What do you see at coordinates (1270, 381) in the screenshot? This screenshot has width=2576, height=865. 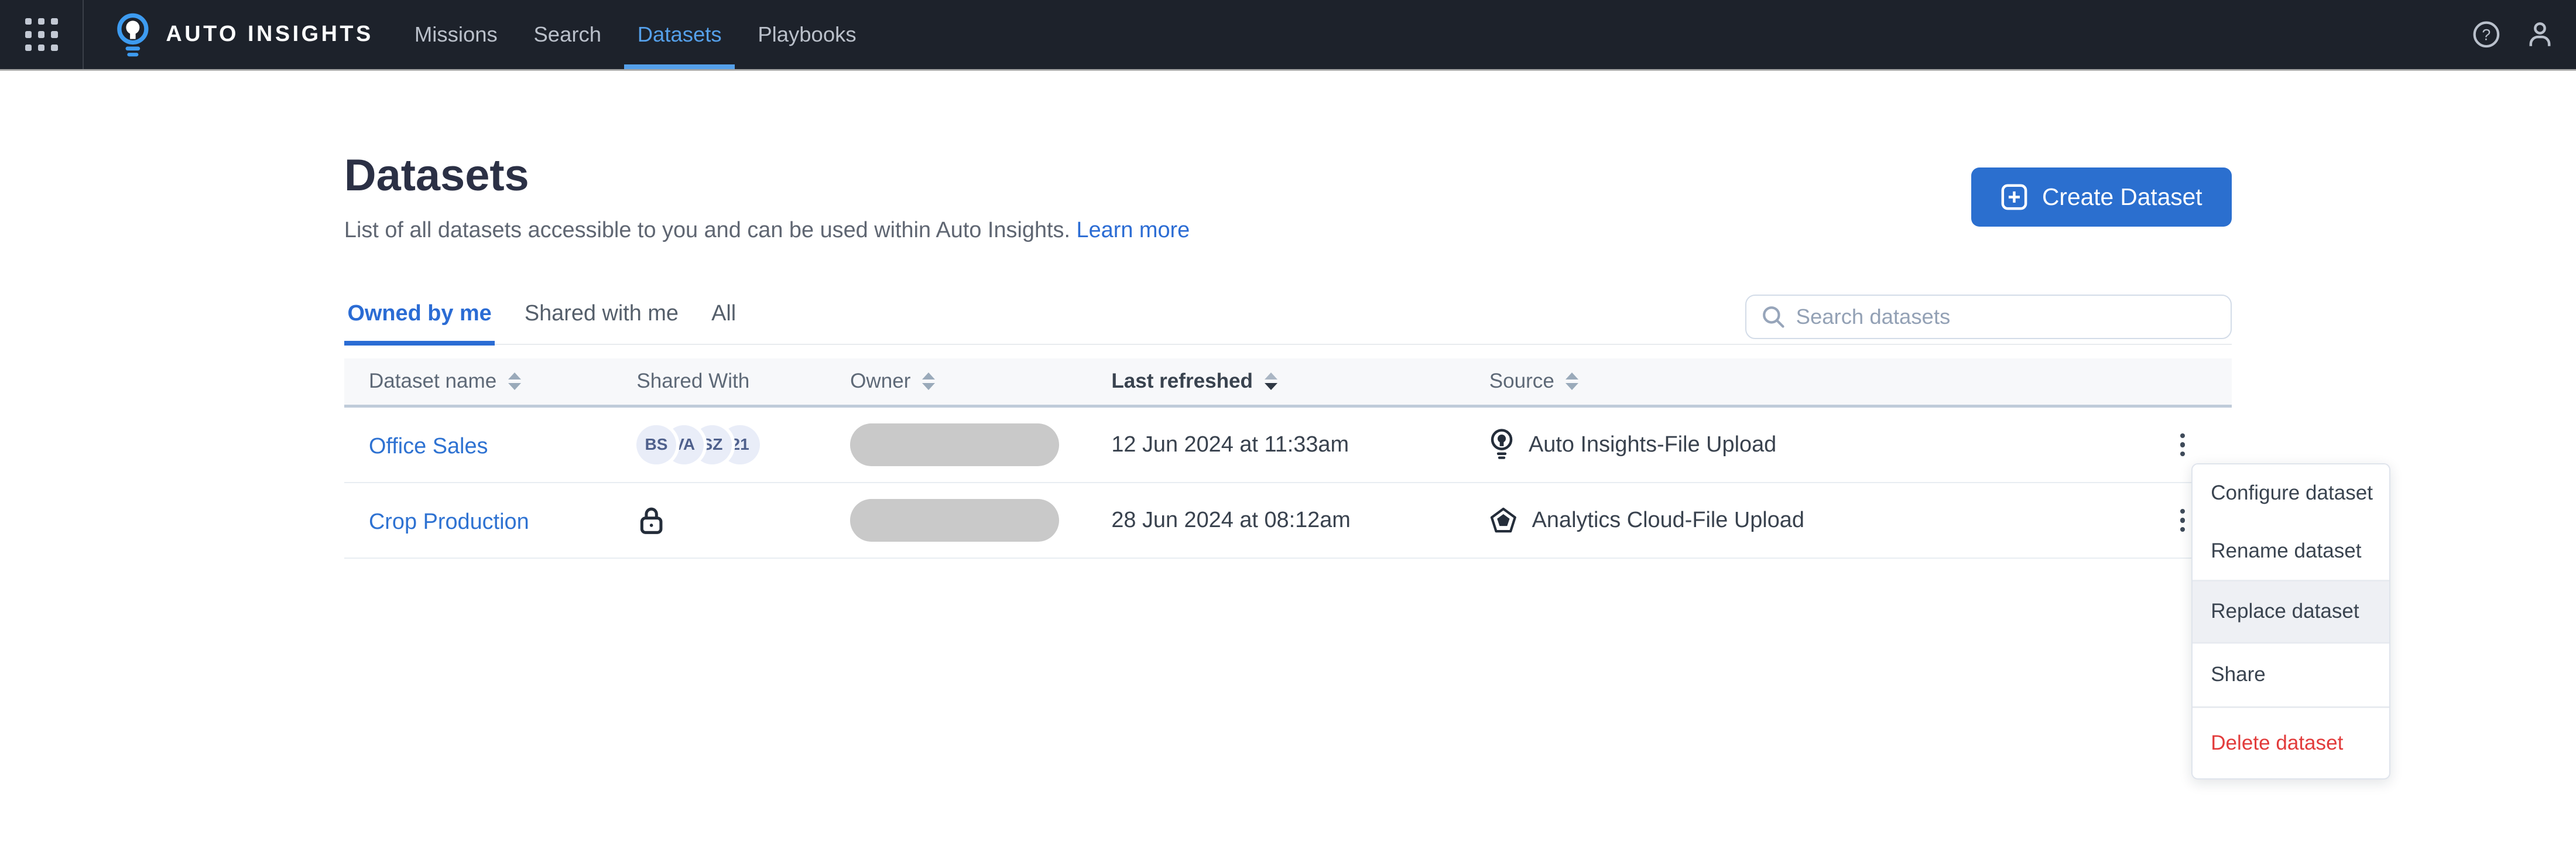 I see `sort-desc-icon` at bounding box center [1270, 381].